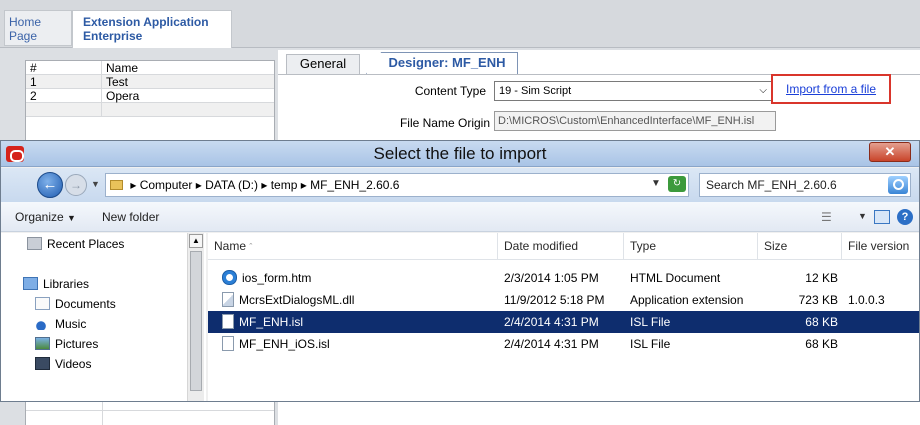 This screenshot has height=425, width=920. I want to click on html-file-icon, so click(229, 277).